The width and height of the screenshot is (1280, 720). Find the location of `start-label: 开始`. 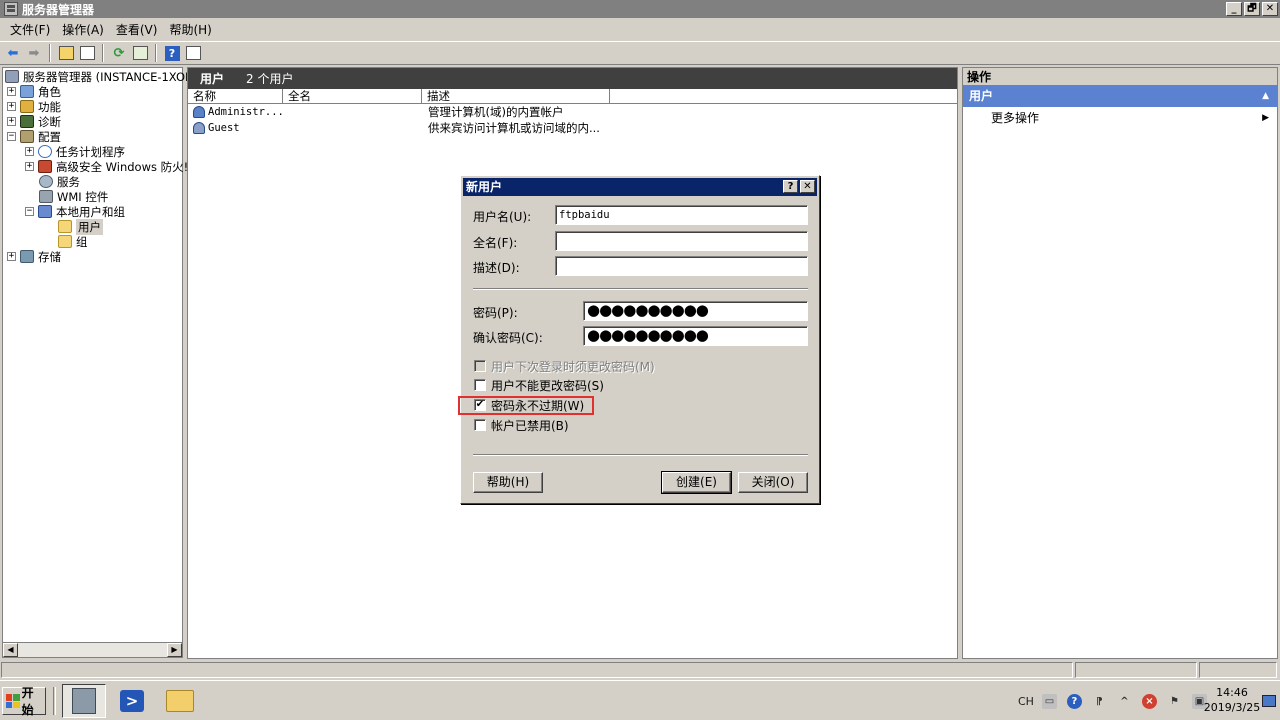

start-label: 开始 is located at coordinates (27, 701).